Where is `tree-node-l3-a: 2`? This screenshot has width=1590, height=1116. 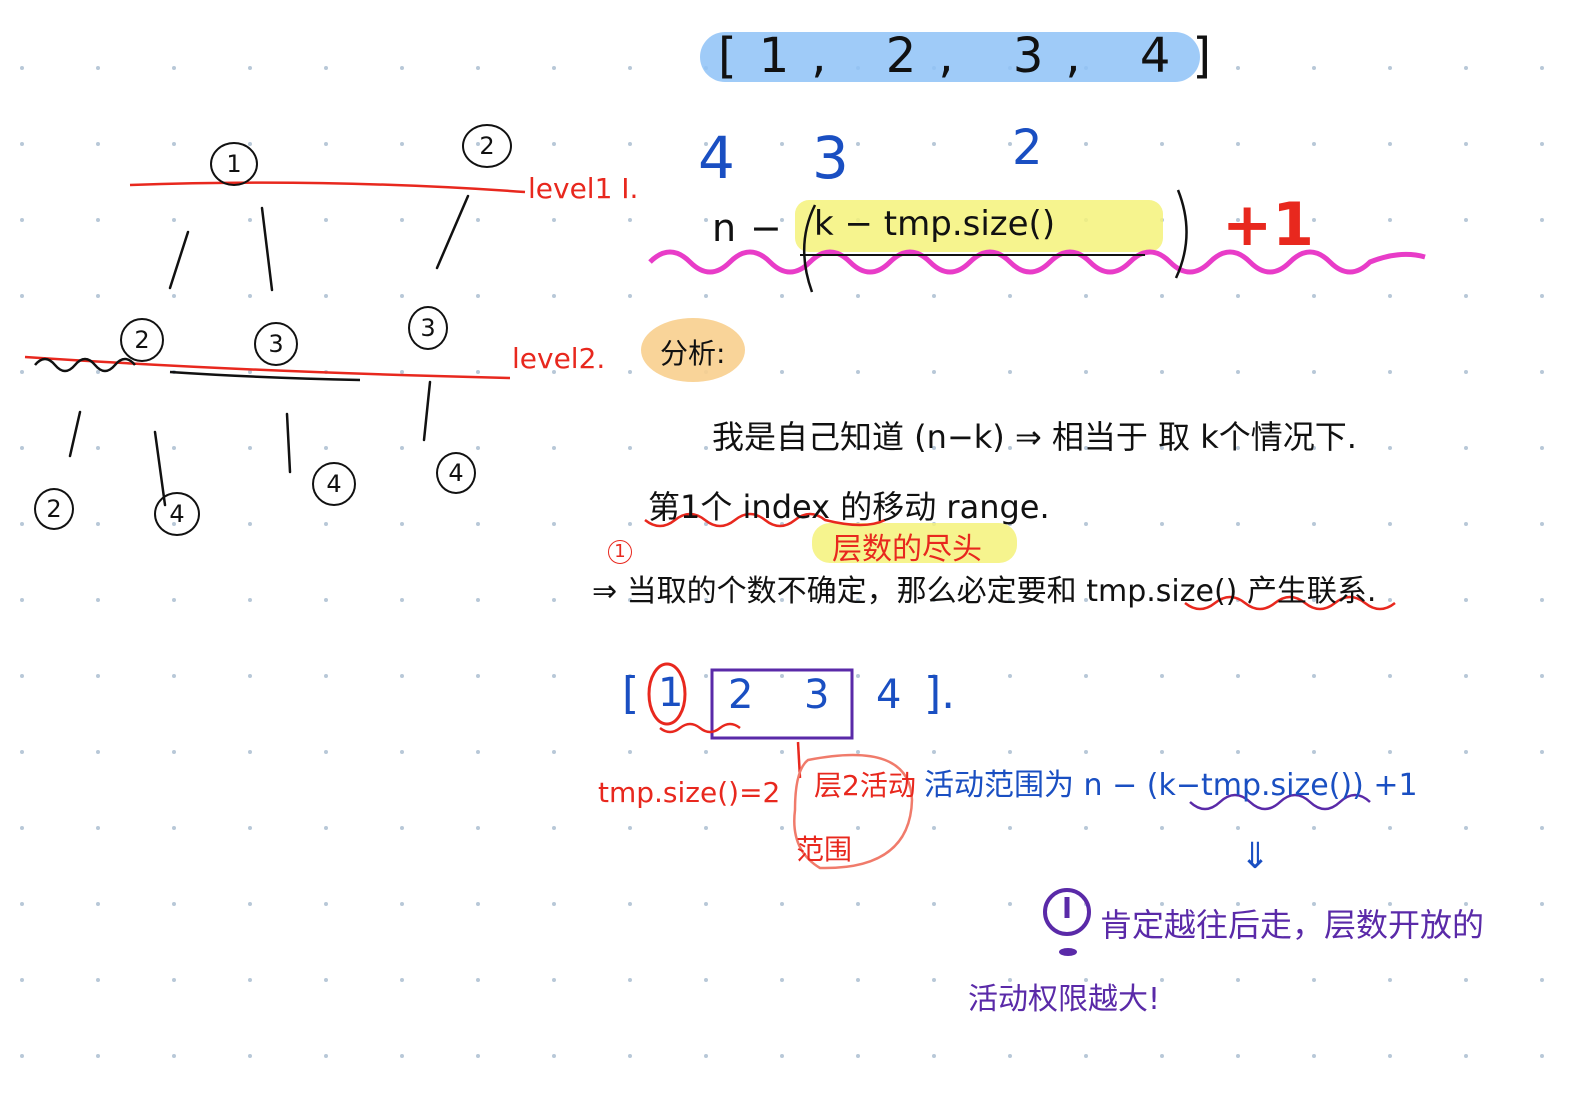 tree-node-l3-a: 2 is located at coordinates (54, 509).